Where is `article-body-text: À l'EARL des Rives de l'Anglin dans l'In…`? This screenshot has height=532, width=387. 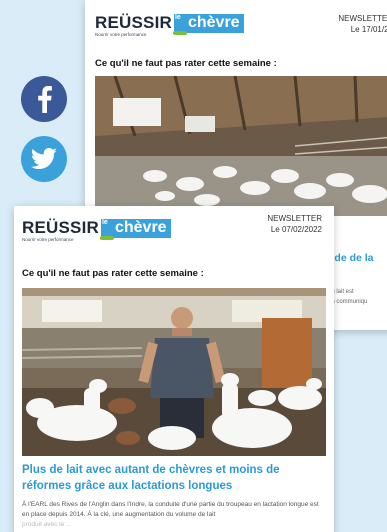
article-body-text: À l'EARL des Rives de l'Anglin dans l'In… is located at coordinates (170, 510).